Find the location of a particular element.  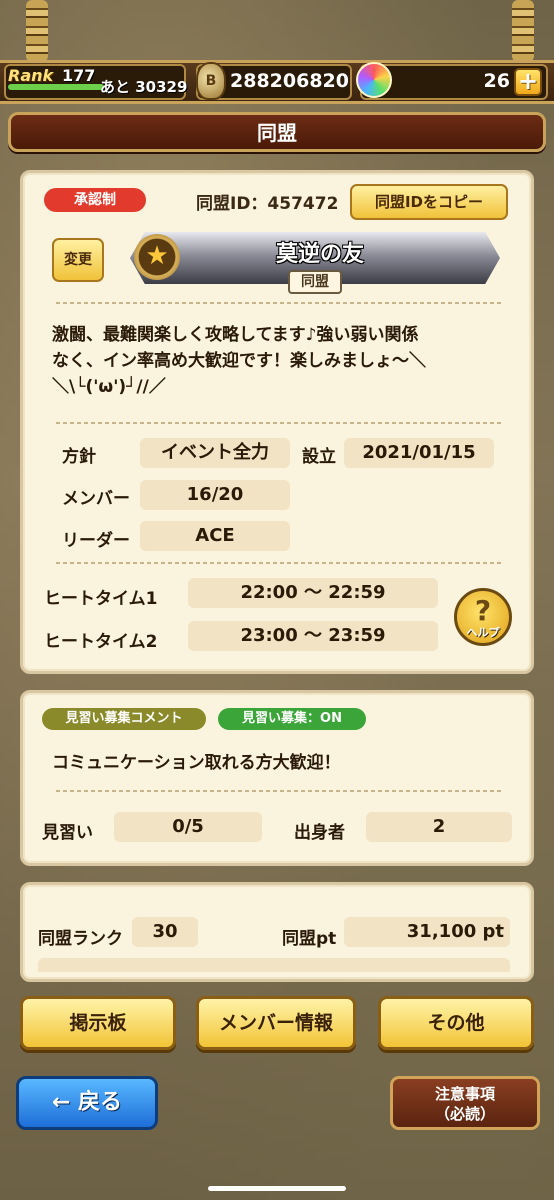

guild-rank-label: 同盟ランク is located at coordinates (80, 939).